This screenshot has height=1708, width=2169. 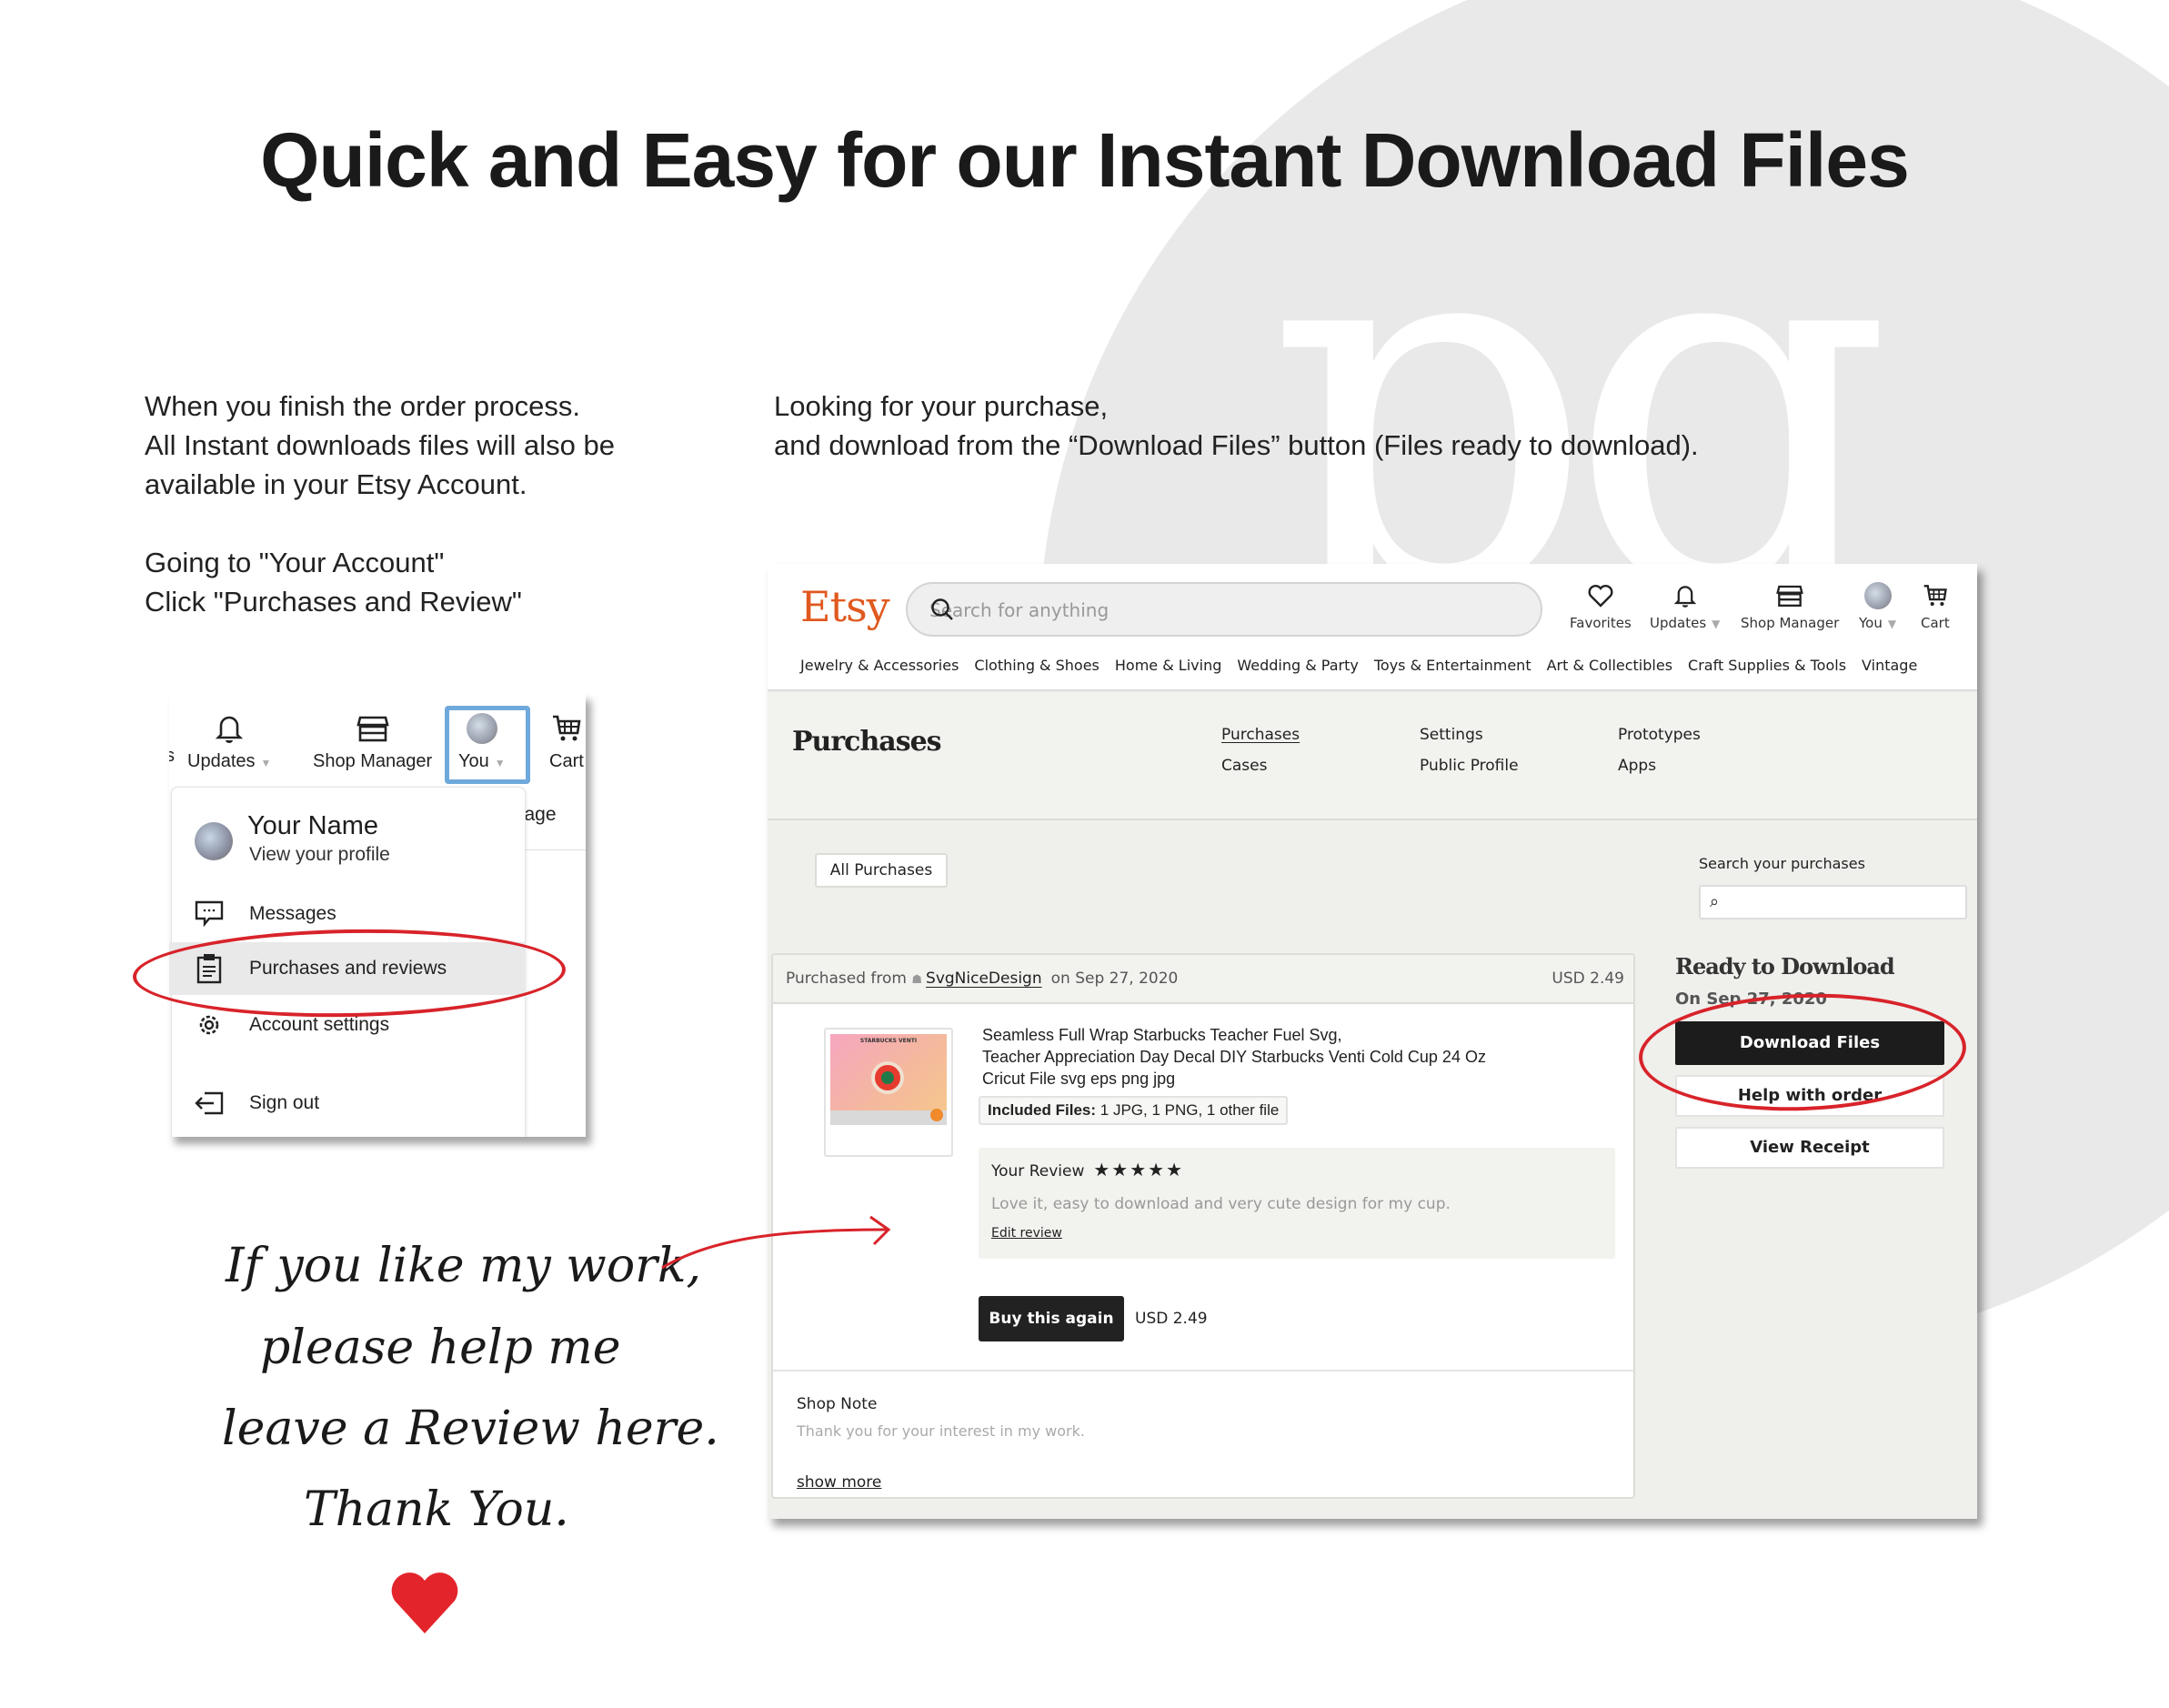 What do you see at coordinates (471, 1429) in the screenshot?
I see `handwritten-line-3: leave a Review here.` at bounding box center [471, 1429].